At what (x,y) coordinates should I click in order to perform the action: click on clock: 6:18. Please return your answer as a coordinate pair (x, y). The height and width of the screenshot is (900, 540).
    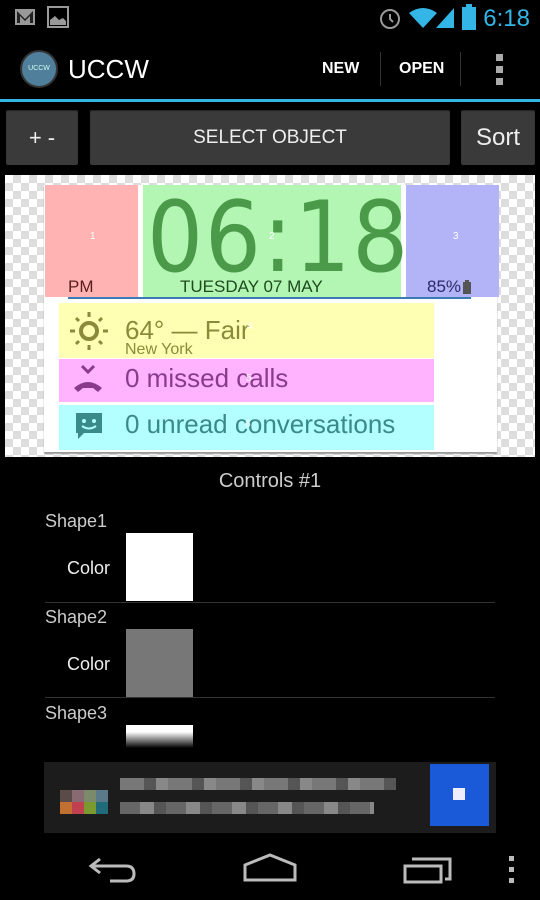
    Looking at the image, I should click on (506, 18).